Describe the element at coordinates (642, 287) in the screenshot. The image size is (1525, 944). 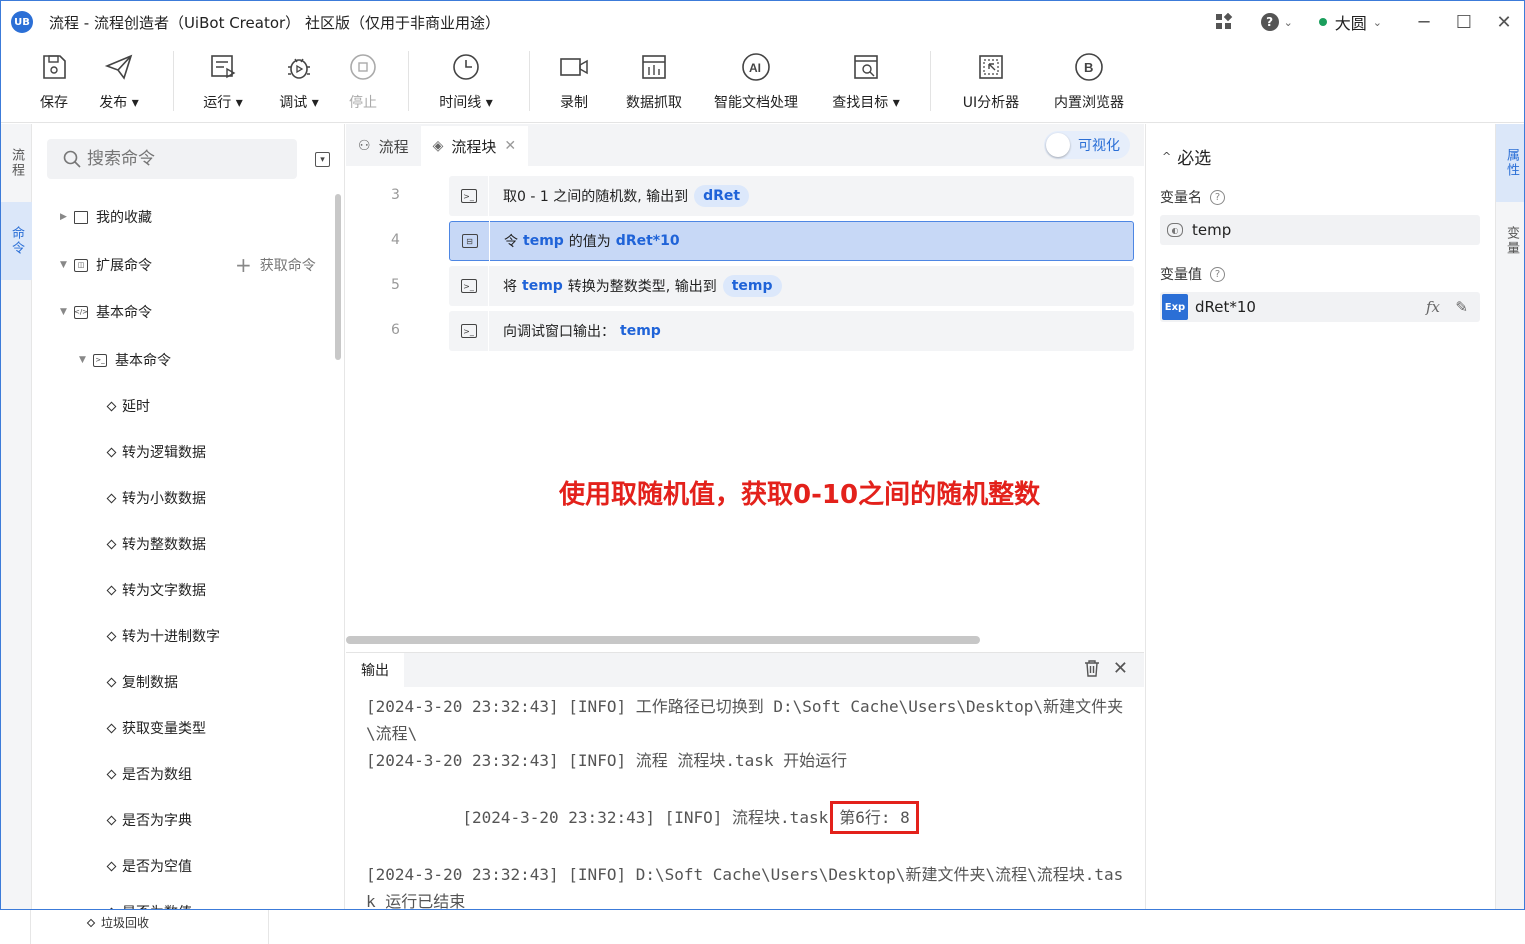
I see `code-fragment: 转换为整数类型, 输出到` at that location.